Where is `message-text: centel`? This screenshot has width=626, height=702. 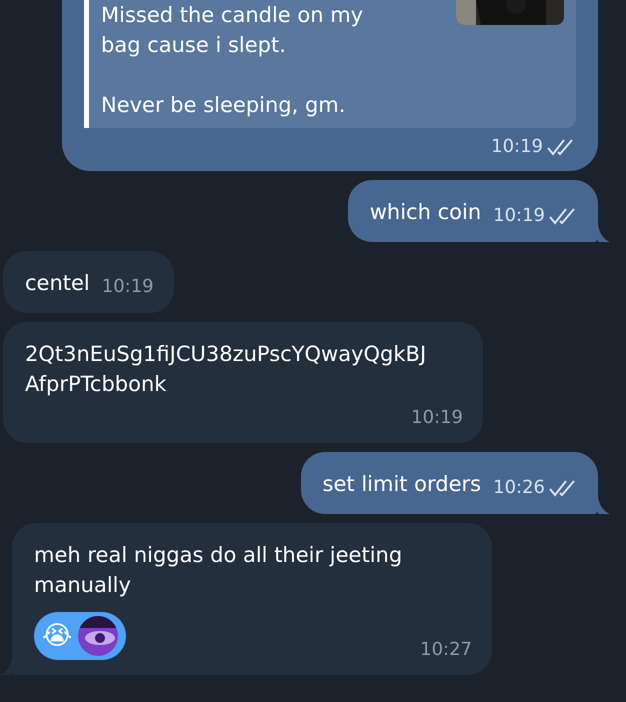 message-text: centel is located at coordinates (57, 283).